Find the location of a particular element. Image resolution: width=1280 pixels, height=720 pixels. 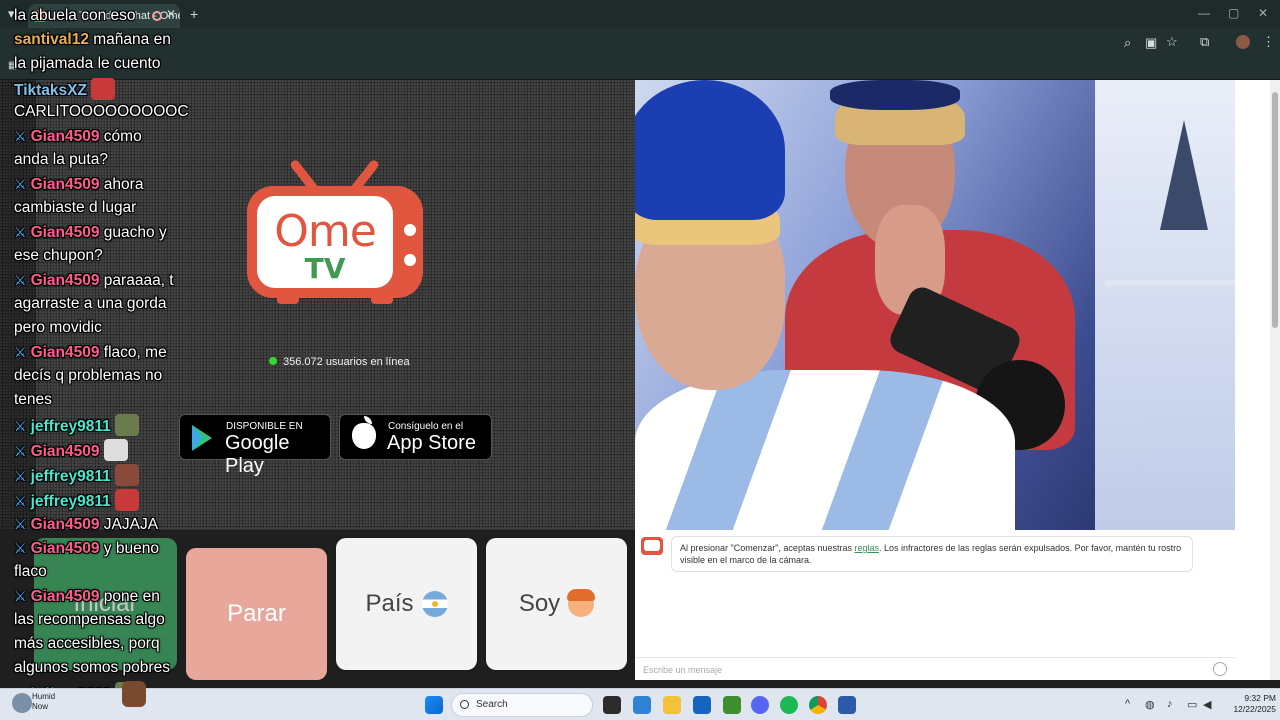

overlay-message-text: mañana en is located at coordinates (129, 39).